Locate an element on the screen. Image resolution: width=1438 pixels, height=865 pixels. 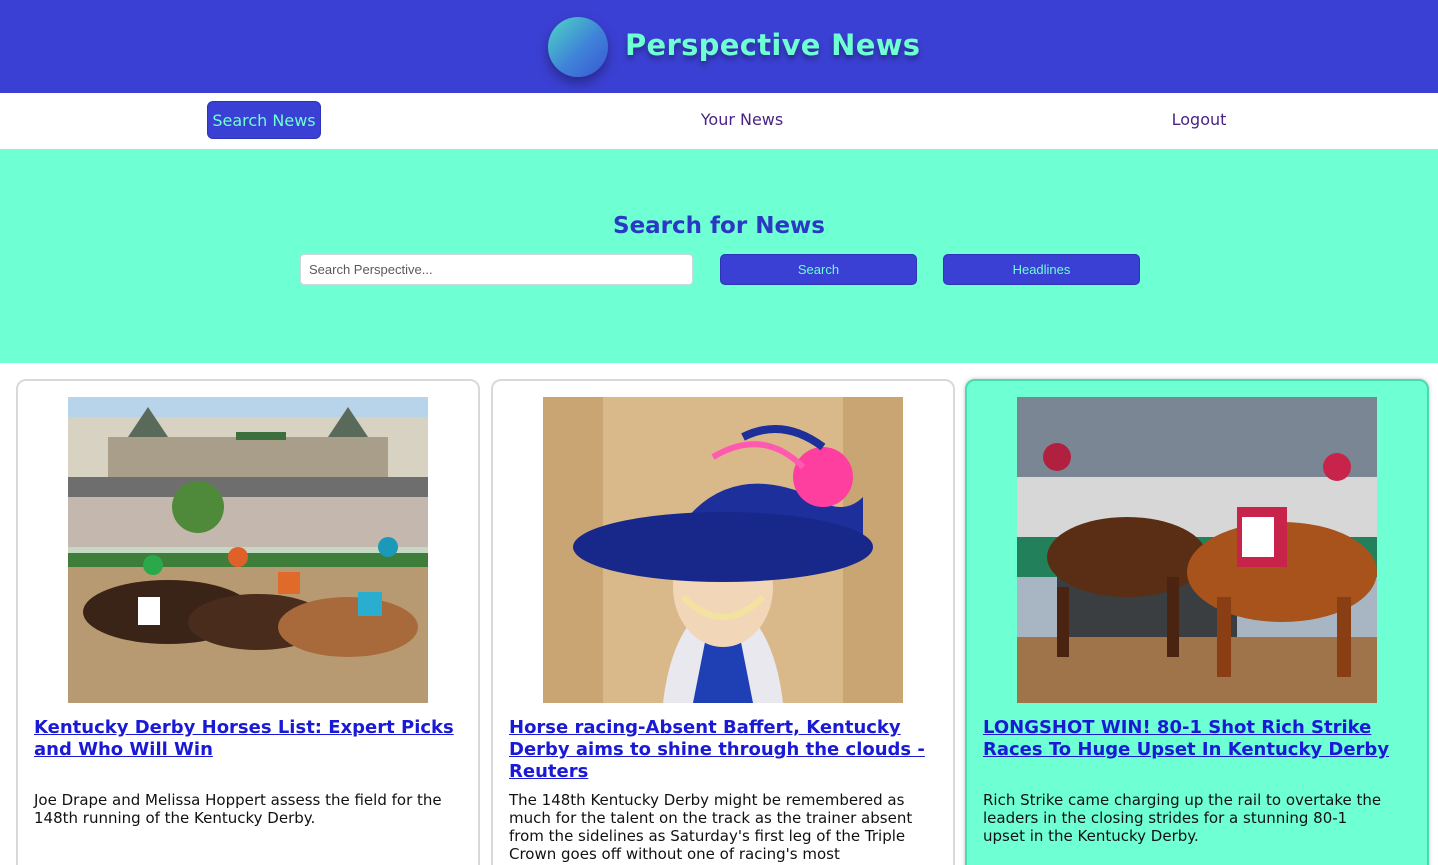
app-header: Perspective News is located at coordinates (719, 46).